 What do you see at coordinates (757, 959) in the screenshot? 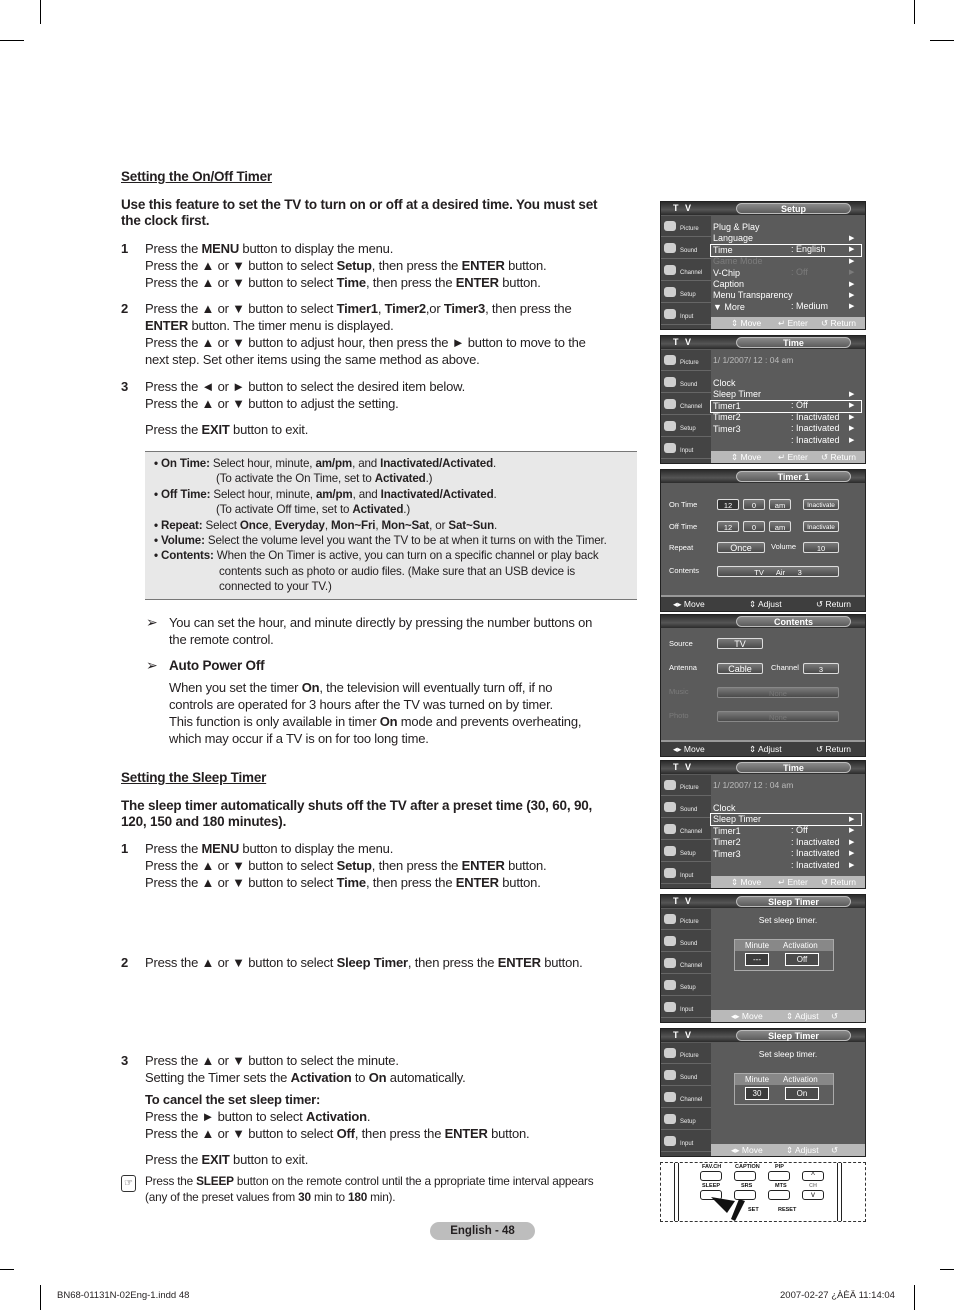
I see `minute-field: ---` at bounding box center [757, 959].